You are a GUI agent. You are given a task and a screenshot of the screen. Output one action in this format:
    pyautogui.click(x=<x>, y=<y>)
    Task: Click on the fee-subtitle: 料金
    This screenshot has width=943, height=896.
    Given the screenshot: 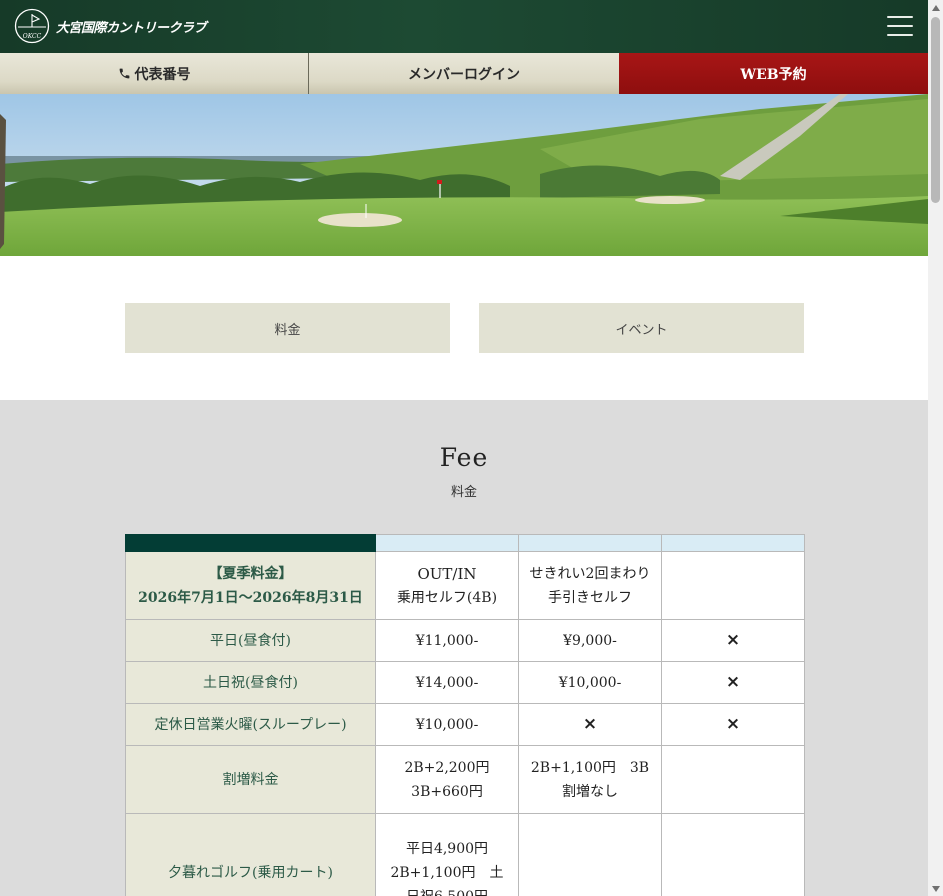 What is the action you would take?
    pyautogui.click(x=463, y=492)
    